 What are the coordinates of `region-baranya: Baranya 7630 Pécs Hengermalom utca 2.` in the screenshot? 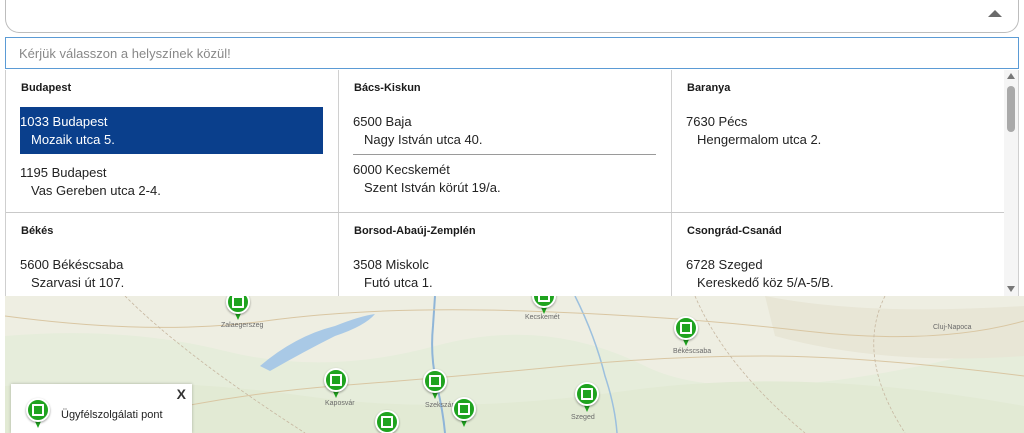 It's located at (838, 141).